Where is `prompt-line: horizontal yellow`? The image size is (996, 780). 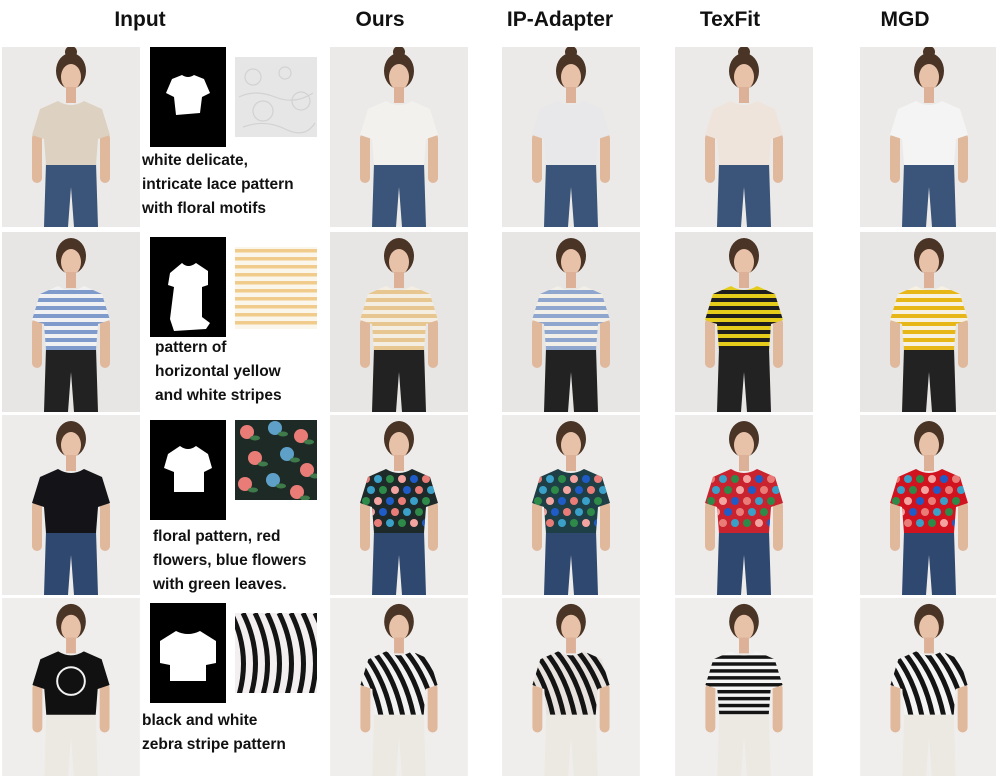 prompt-line: horizontal yellow is located at coordinates (218, 371).